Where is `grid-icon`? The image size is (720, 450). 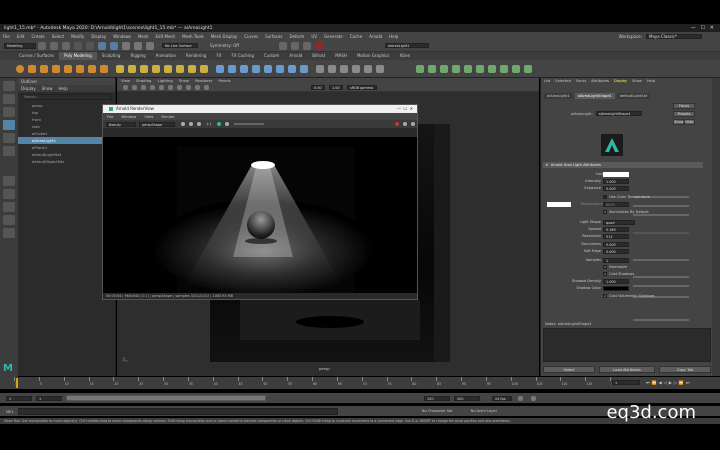
grid-icon is located at coordinates (152, 87).